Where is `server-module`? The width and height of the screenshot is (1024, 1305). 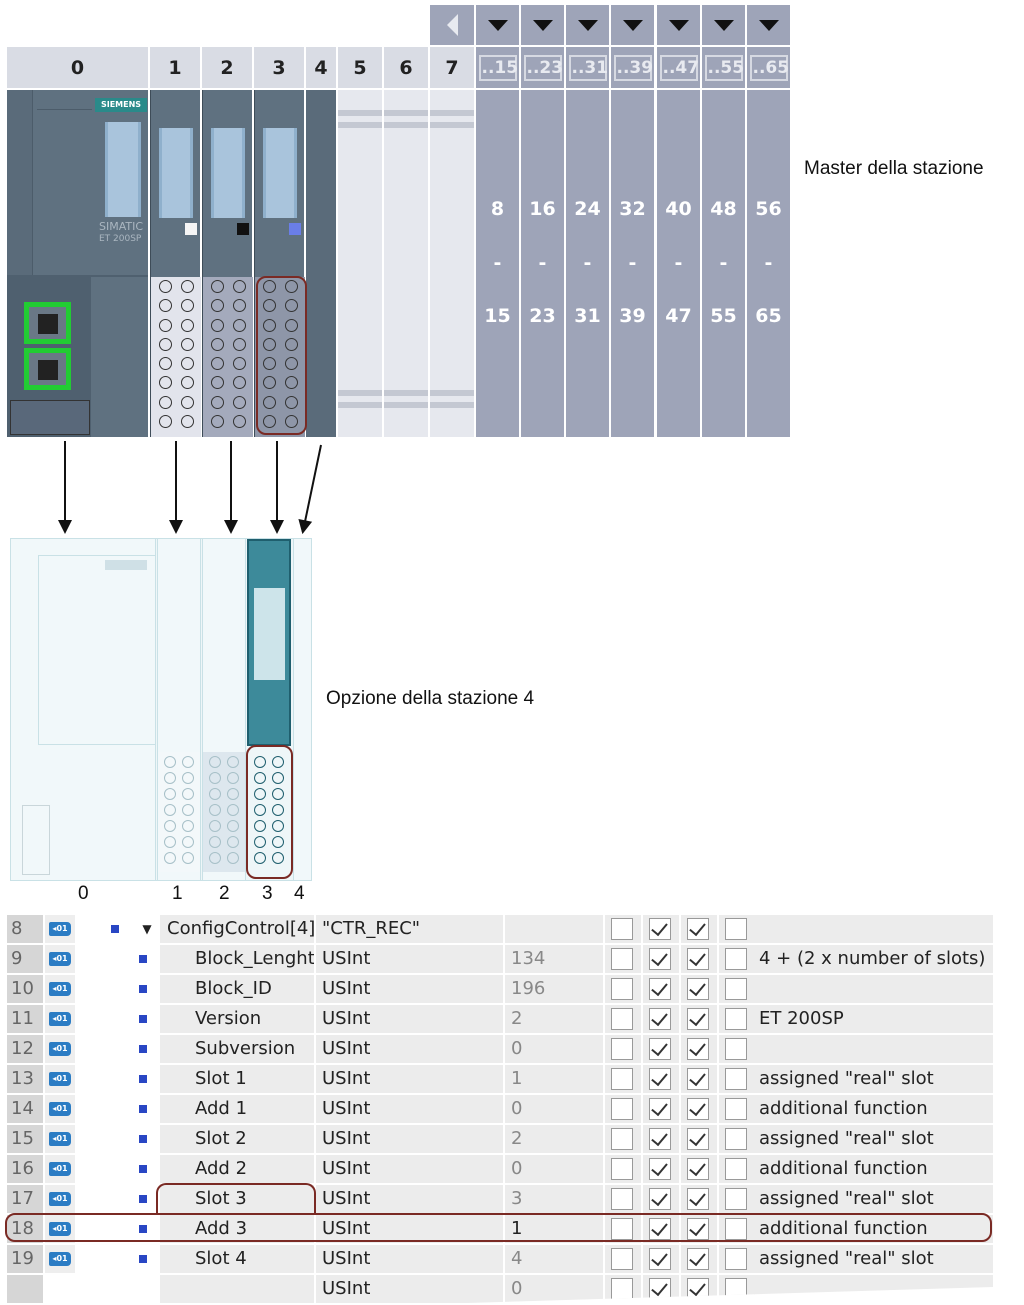
server-module is located at coordinates (321, 263).